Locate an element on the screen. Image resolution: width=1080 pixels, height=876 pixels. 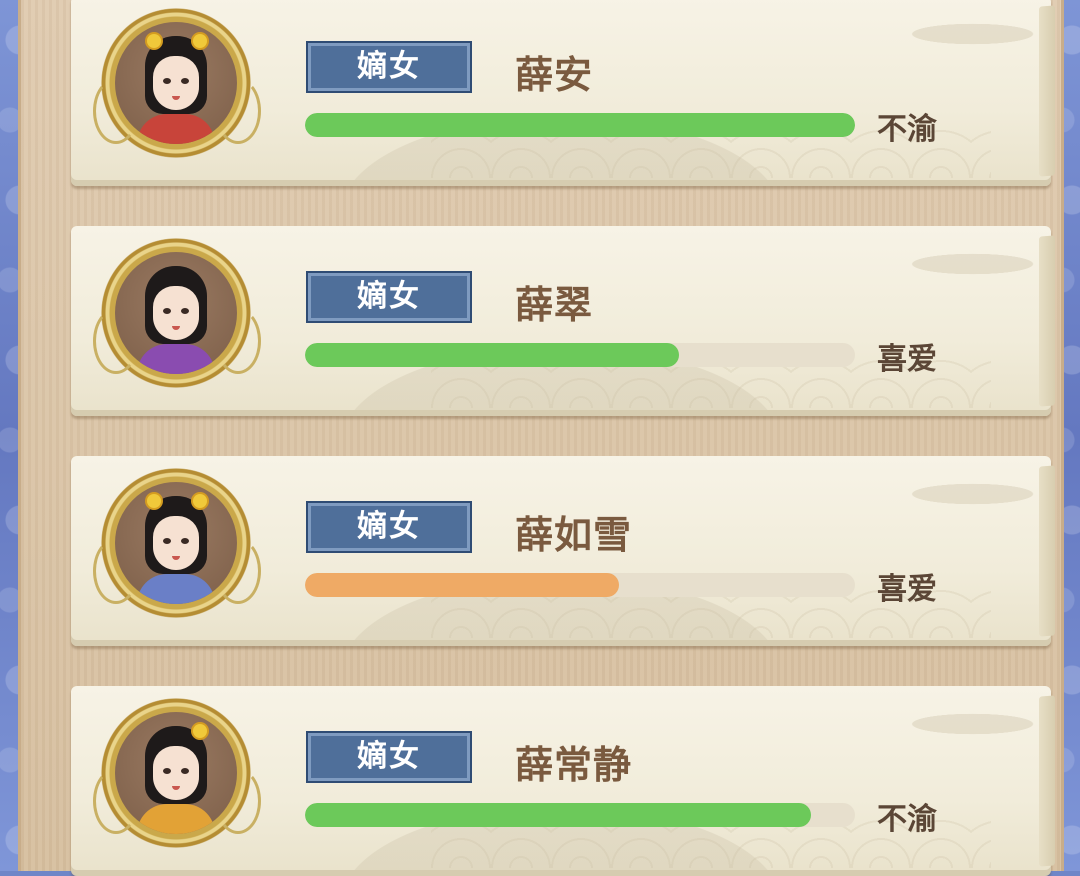
character-name: 薛常静 is located at coordinates (574, 765).